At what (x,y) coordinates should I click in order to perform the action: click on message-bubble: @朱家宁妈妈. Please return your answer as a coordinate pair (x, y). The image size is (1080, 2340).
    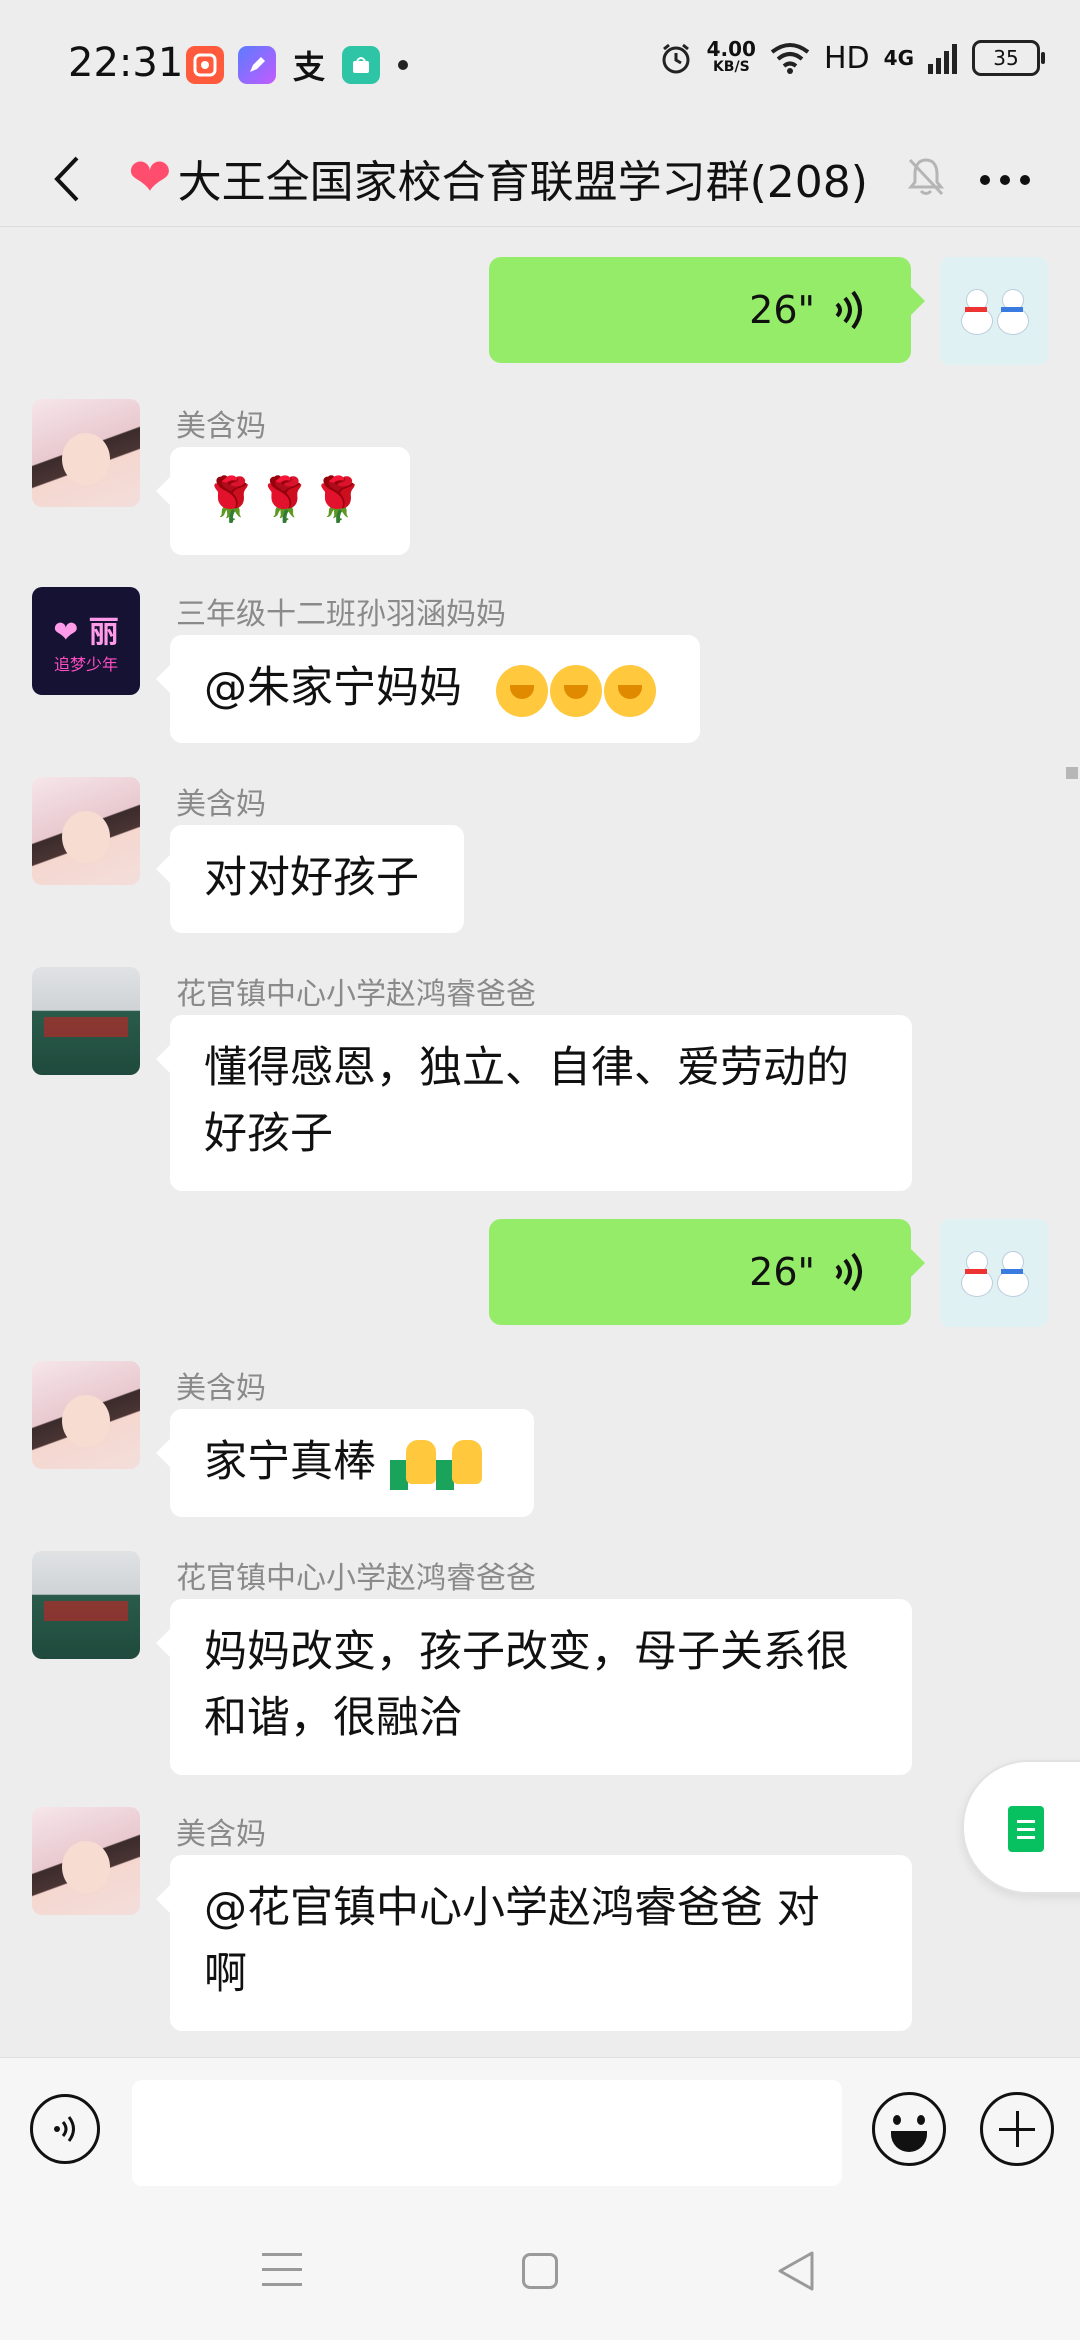
    Looking at the image, I should click on (428, 689).